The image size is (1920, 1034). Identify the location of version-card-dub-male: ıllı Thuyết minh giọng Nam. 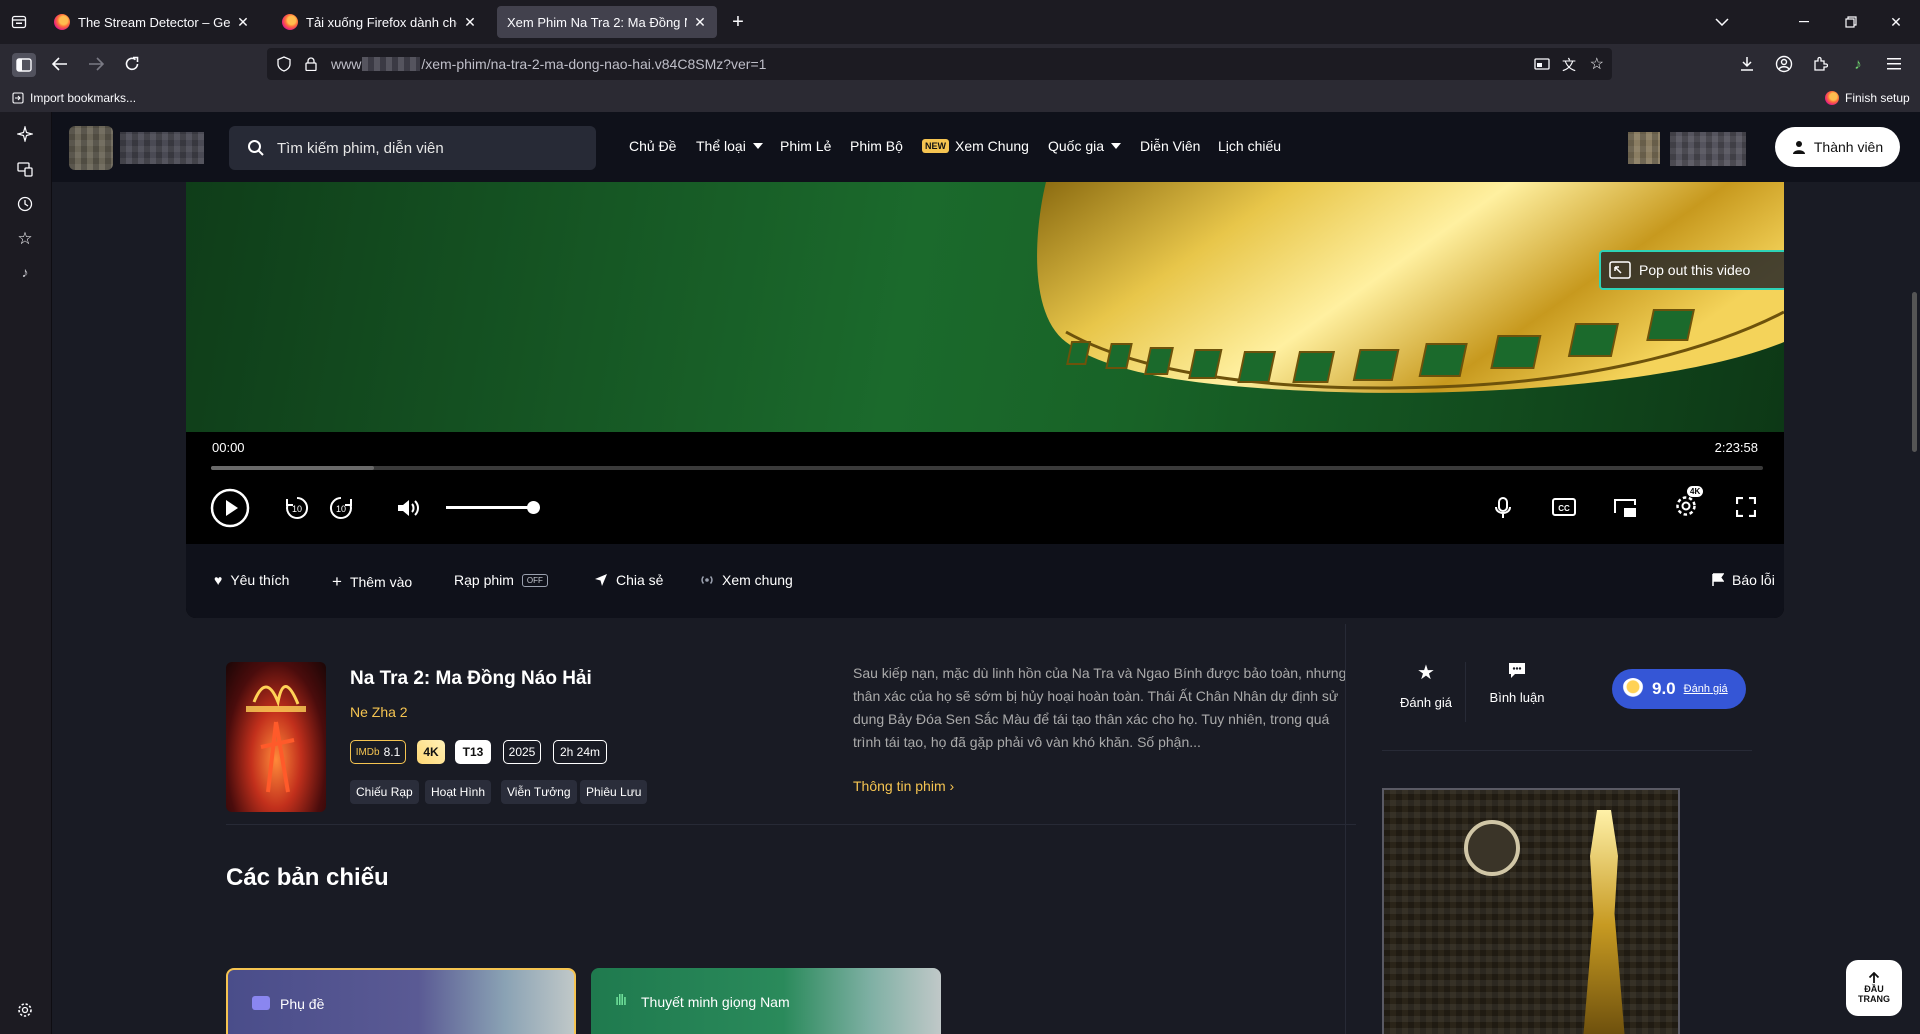
(766, 1001).